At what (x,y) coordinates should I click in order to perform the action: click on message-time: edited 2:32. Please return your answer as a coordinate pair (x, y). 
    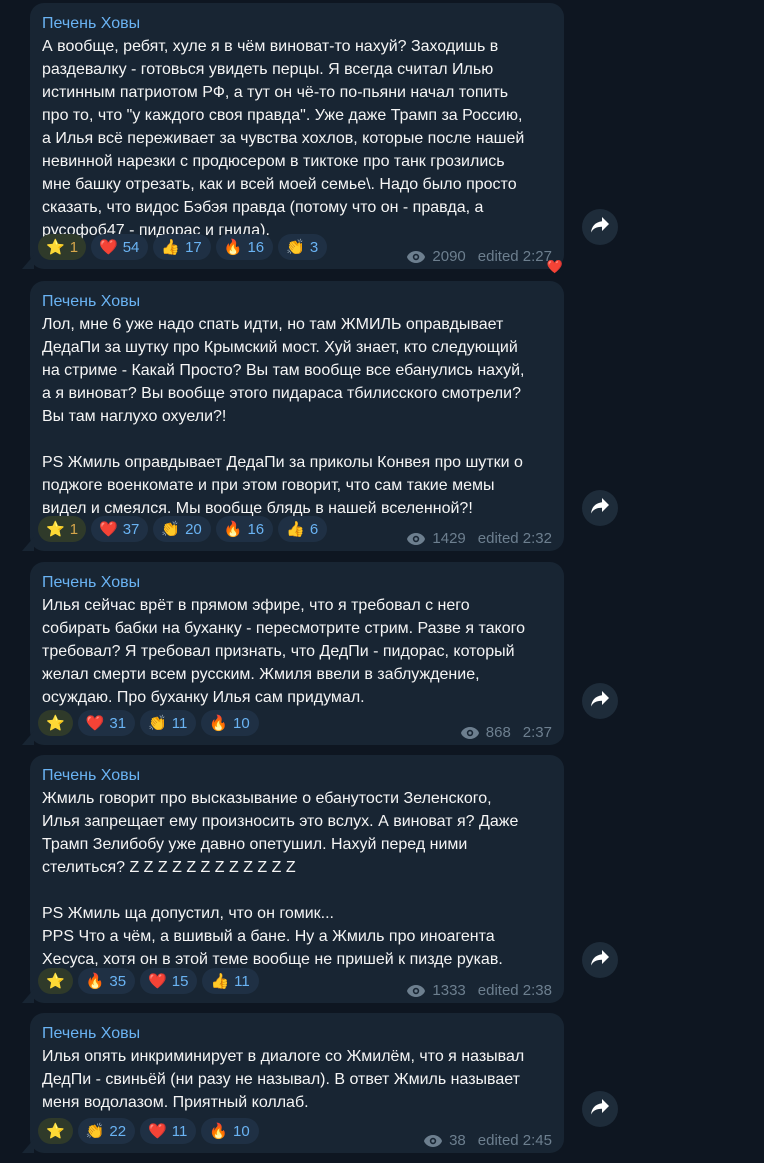
    Looking at the image, I should click on (514, 538).